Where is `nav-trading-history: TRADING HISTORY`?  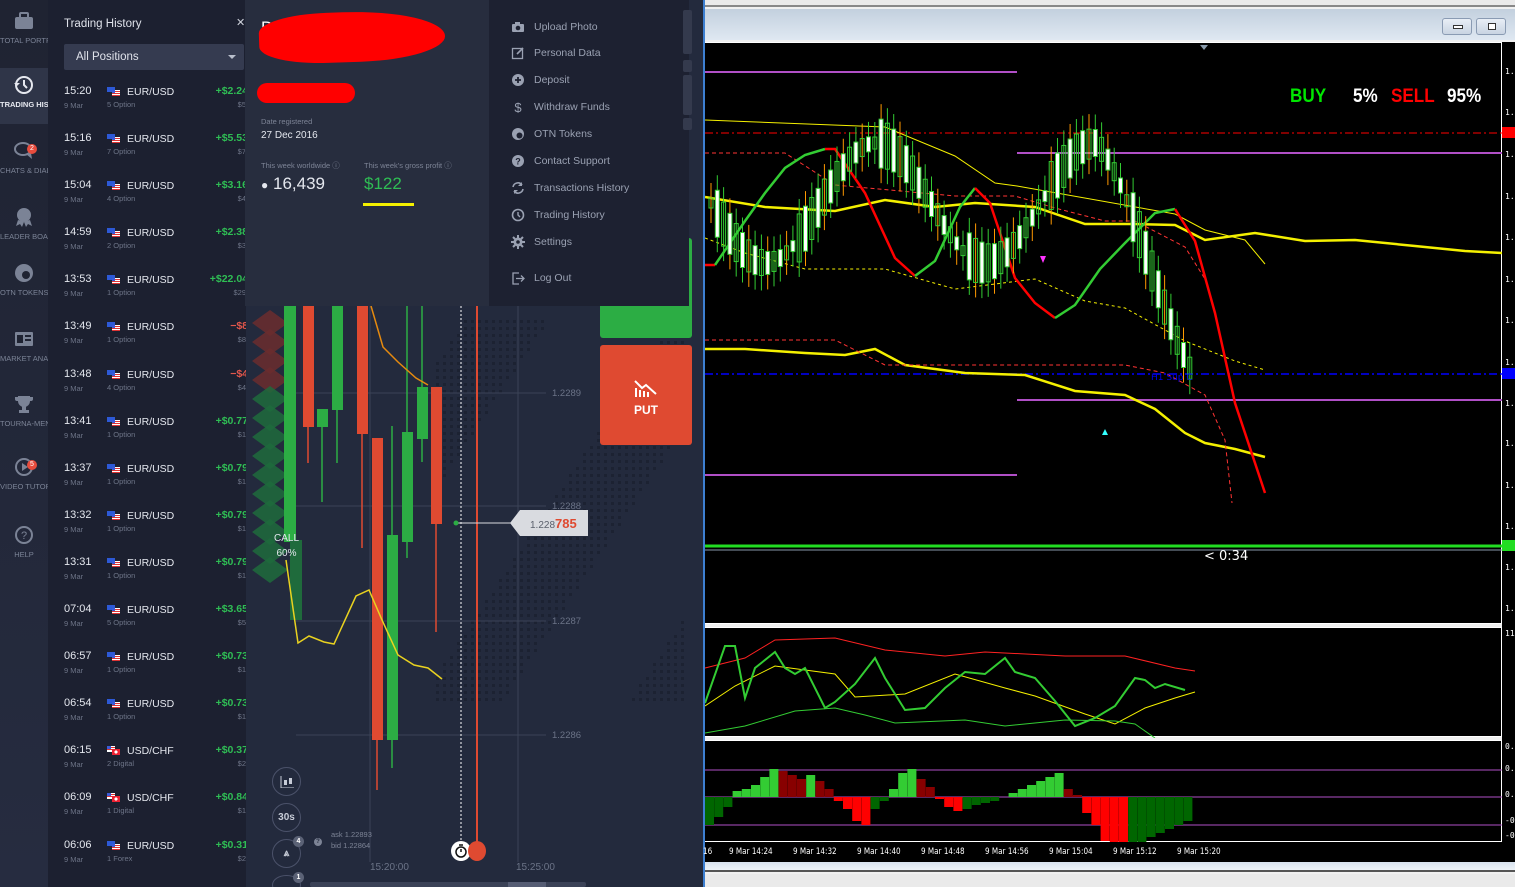
nav-trading-history: TRADING HISTORY is located at coordinates (24, 96).